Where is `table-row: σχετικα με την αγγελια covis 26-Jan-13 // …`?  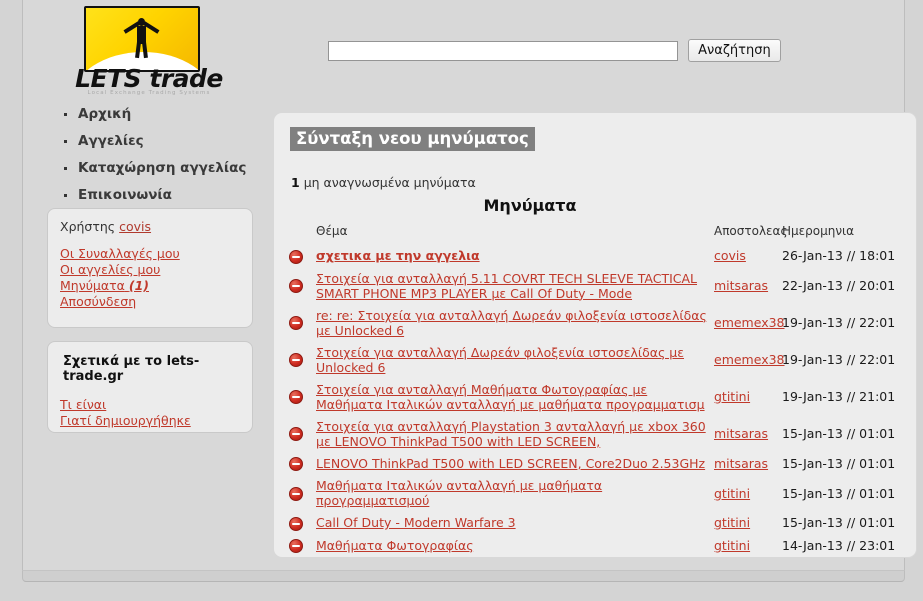 table-row: σχετικα με την αγγελια covis 26-Jan-13 // … is located at coordinates (596, 256).